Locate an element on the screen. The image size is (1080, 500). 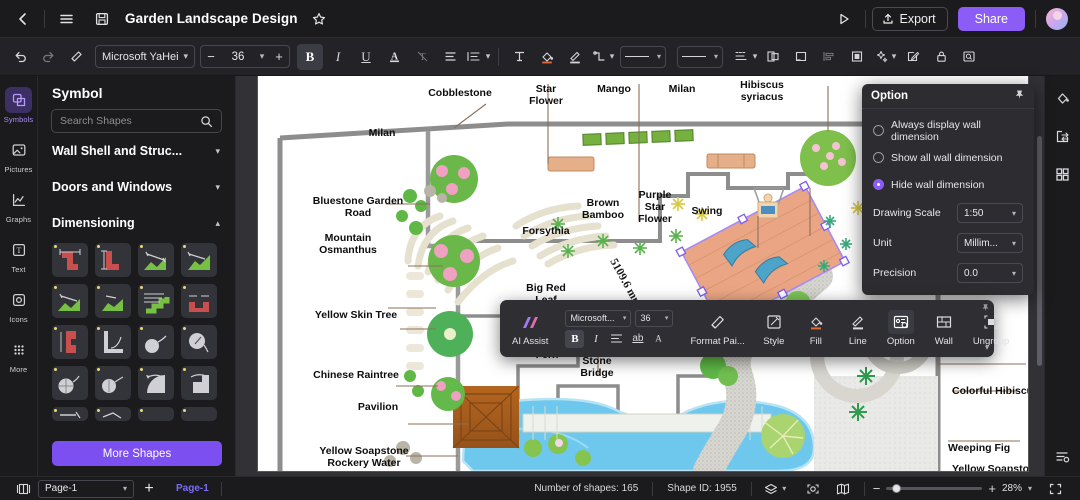
save-icon is located at coordinates (102, 19).